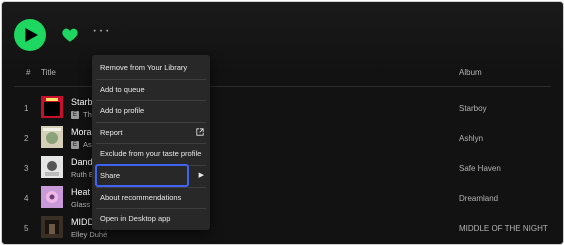 The image size is (564, 245). Describe the element at coordinates (26, 108) in the screenshot. I see `track-number: 1` at that location.